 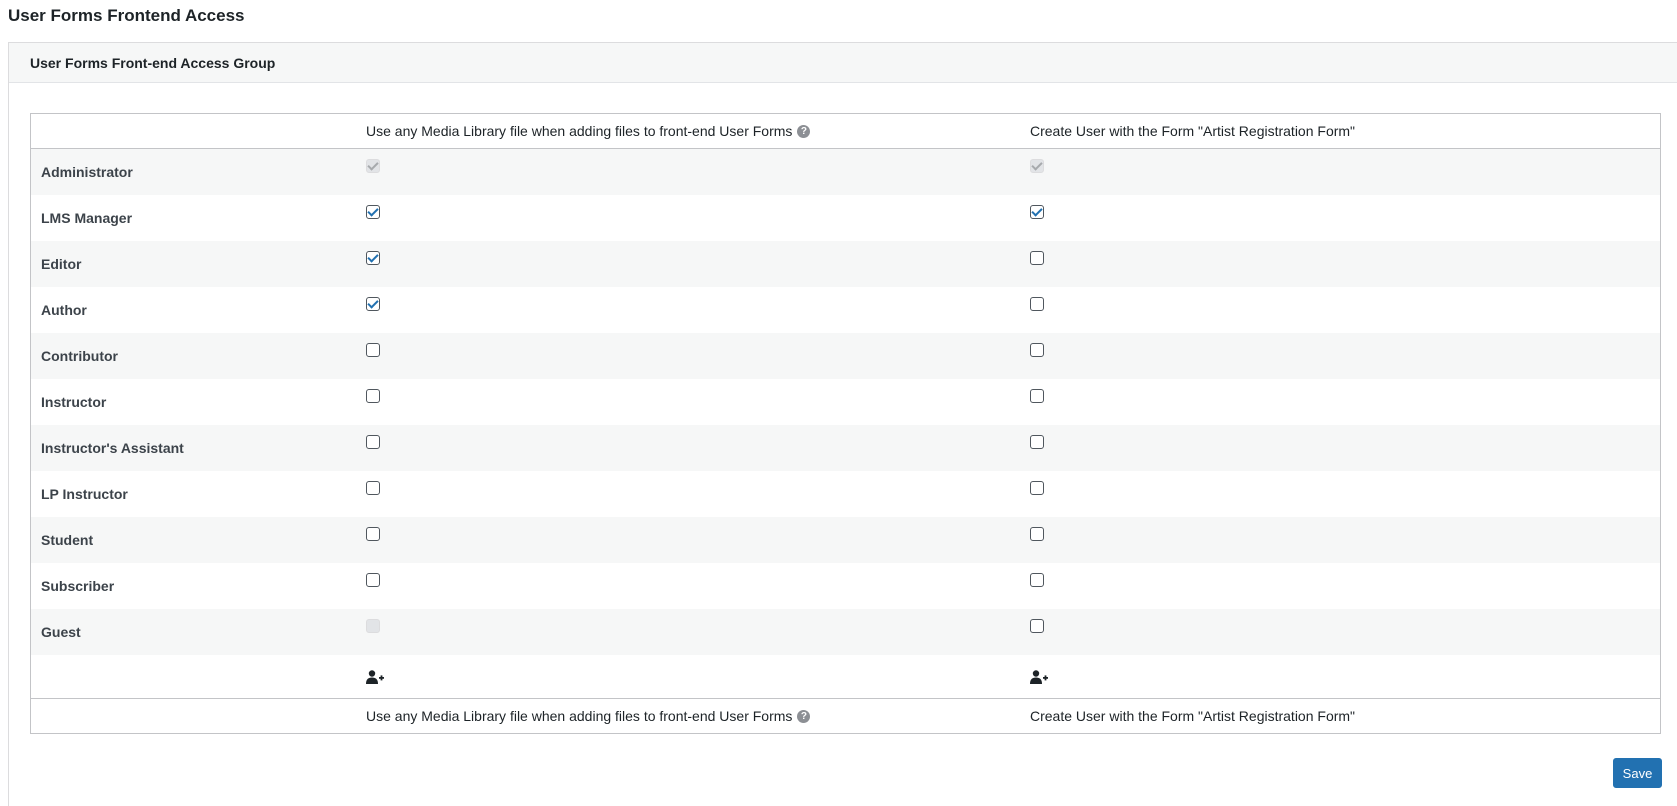 What do you see at coordinates (87, 171) in the screenshot?
I see `role-name: Administrator` at bounding box center [87, 171].